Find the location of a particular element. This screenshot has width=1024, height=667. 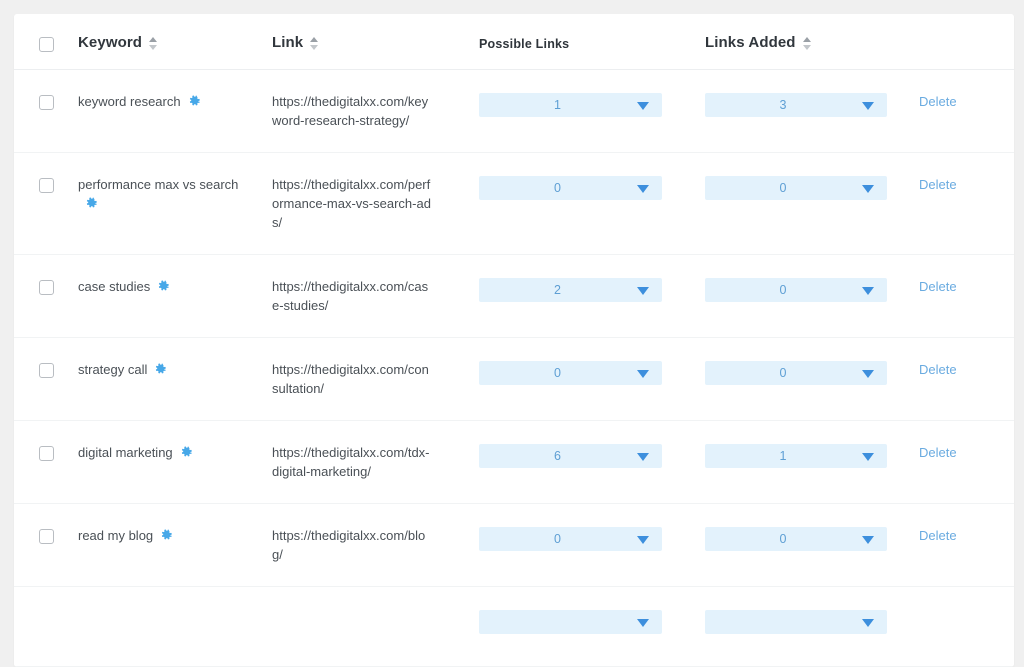

row-keyword-cell: performance max vs search is located at coordinates (175, 194).